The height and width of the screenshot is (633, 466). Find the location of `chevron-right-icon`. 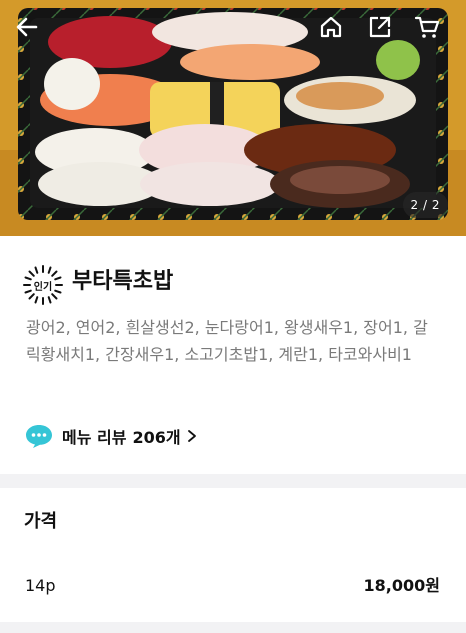

chevron-right-icon is located at coordinates (191, 436).